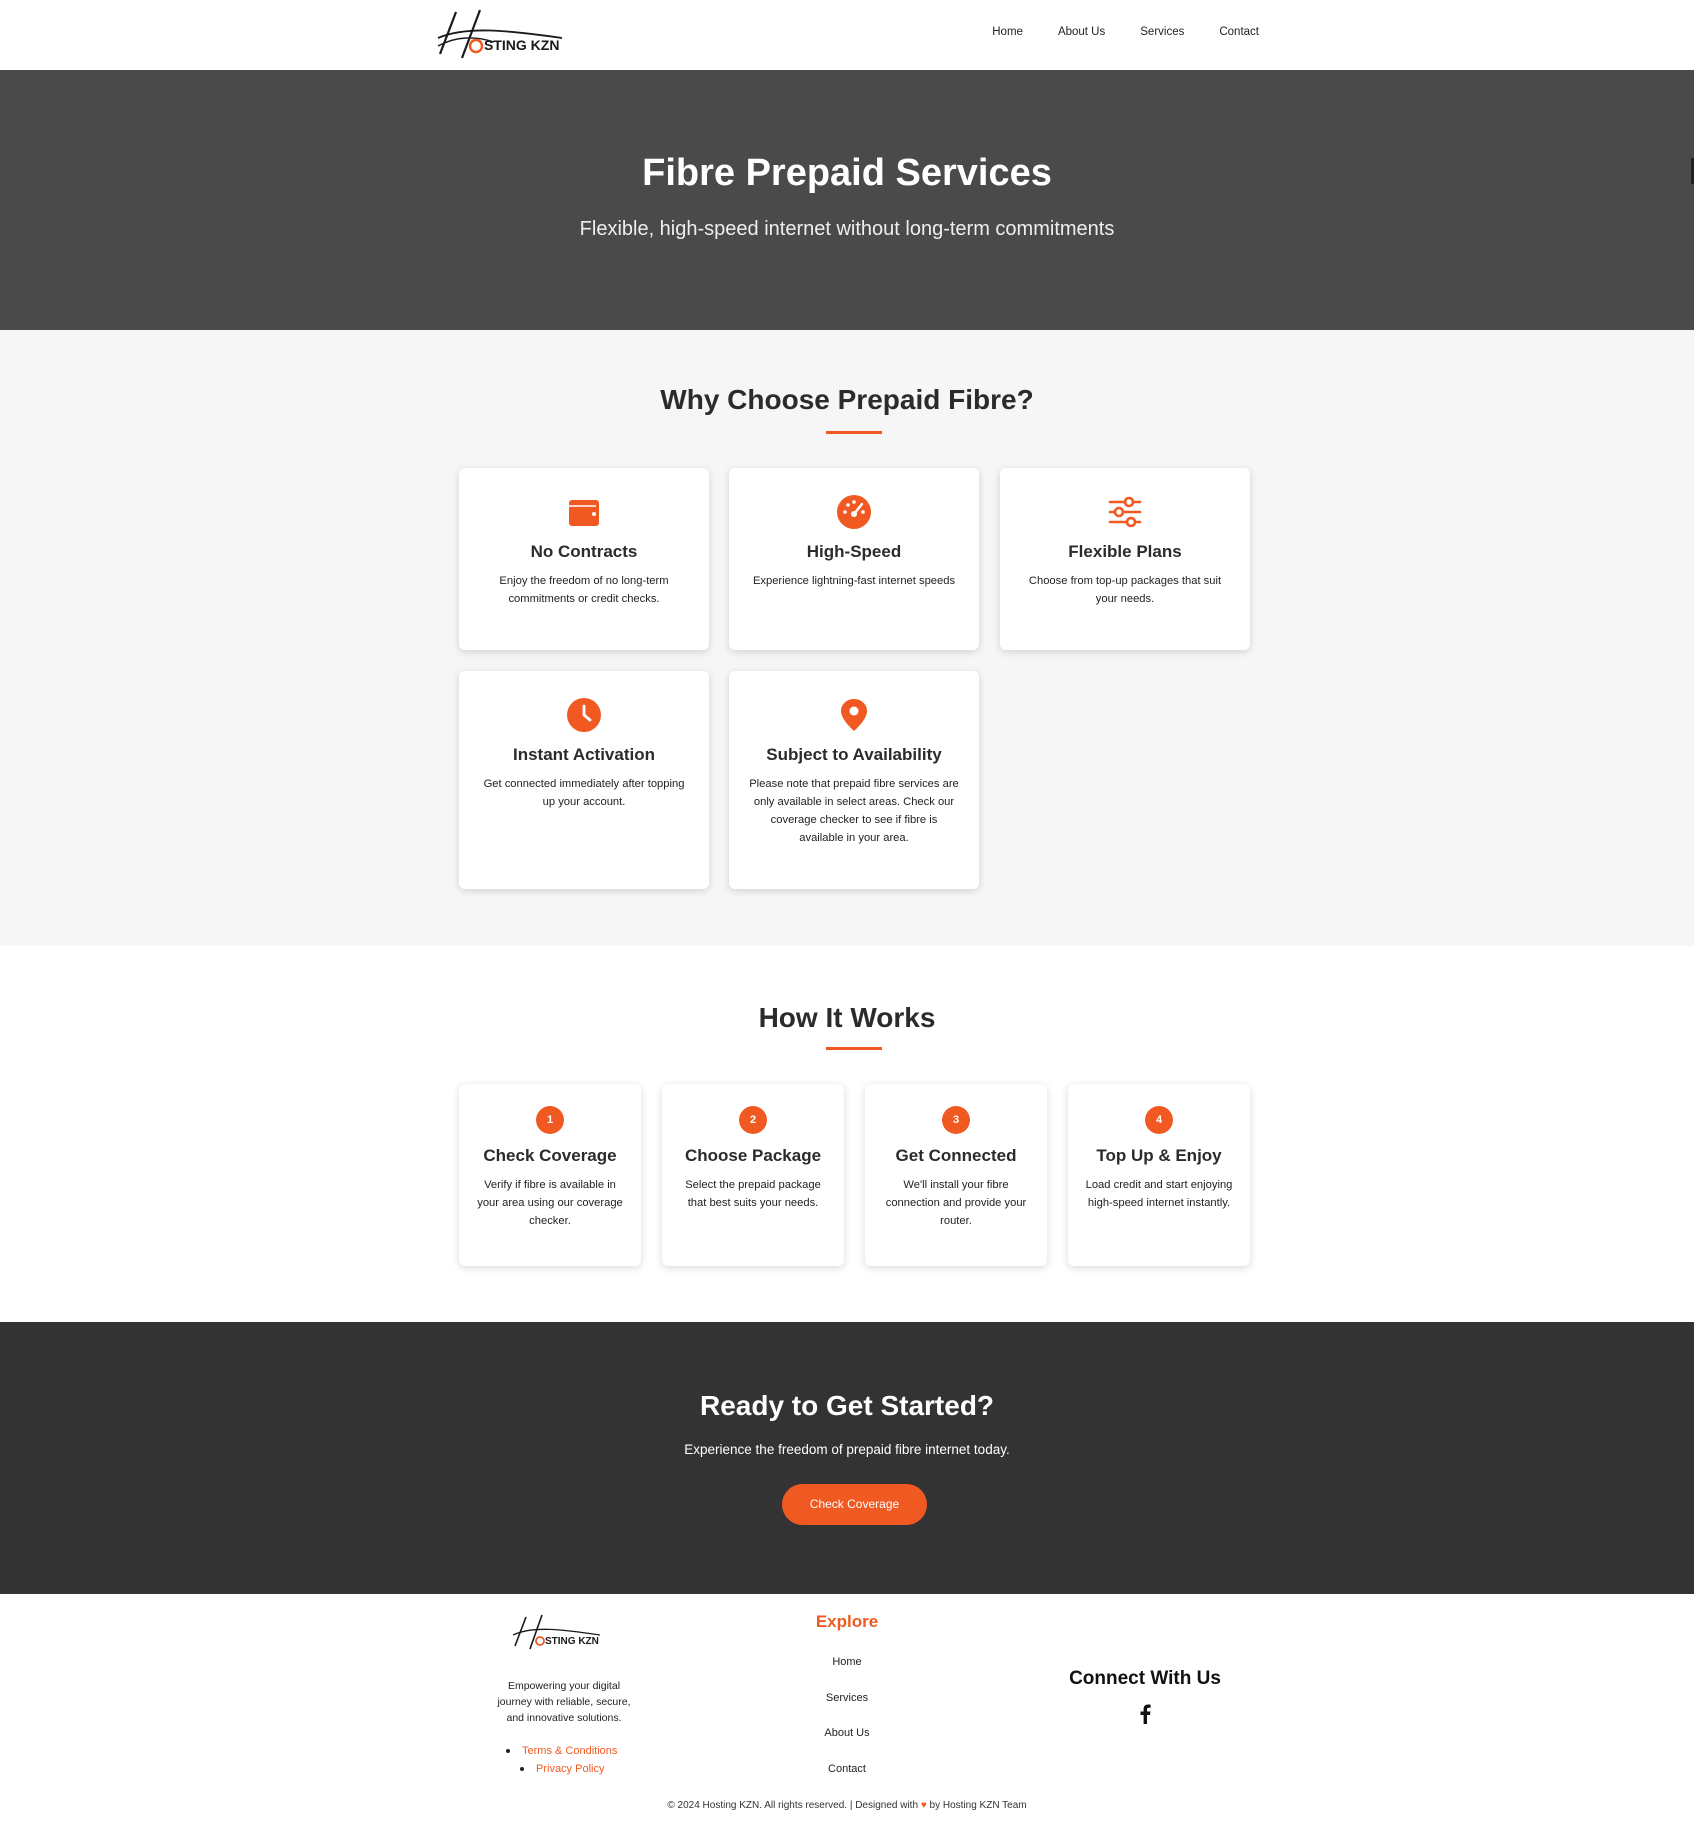  Describe the element at coordinates (1081, 32) in the screenshot. I see `nav-about-us: About Us` at that location.